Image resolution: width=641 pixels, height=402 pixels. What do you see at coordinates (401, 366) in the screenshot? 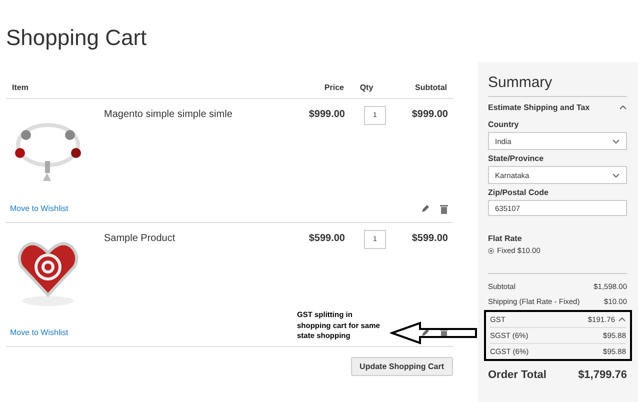
I see `update-cart-button: Update Shopping Cart` at bounding box center [401, 366].